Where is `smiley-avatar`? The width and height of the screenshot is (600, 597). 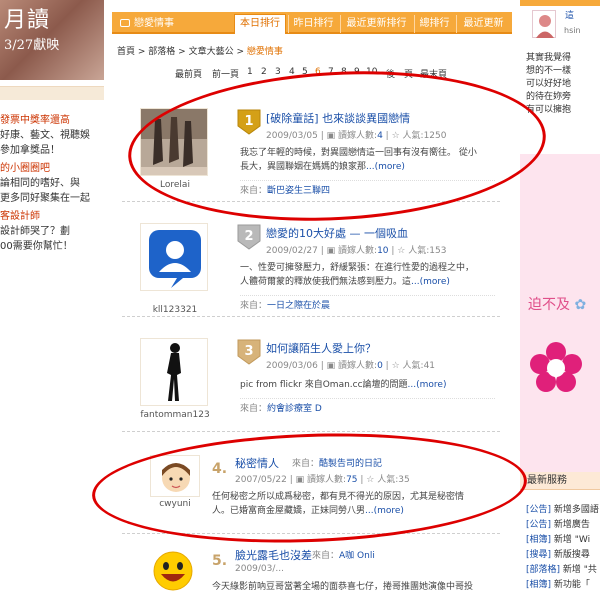 smiley-avatar is located at coordinates (173, 571).